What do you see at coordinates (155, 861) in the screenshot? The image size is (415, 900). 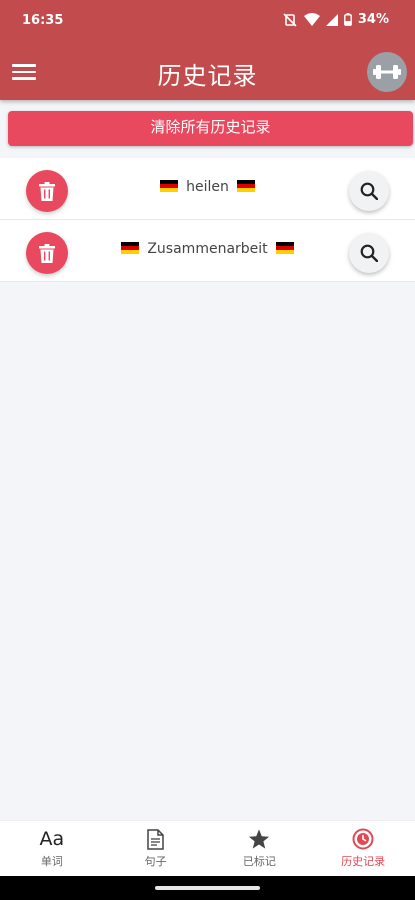 I see `tab-label: 句子` at bounding box center [155, 861].